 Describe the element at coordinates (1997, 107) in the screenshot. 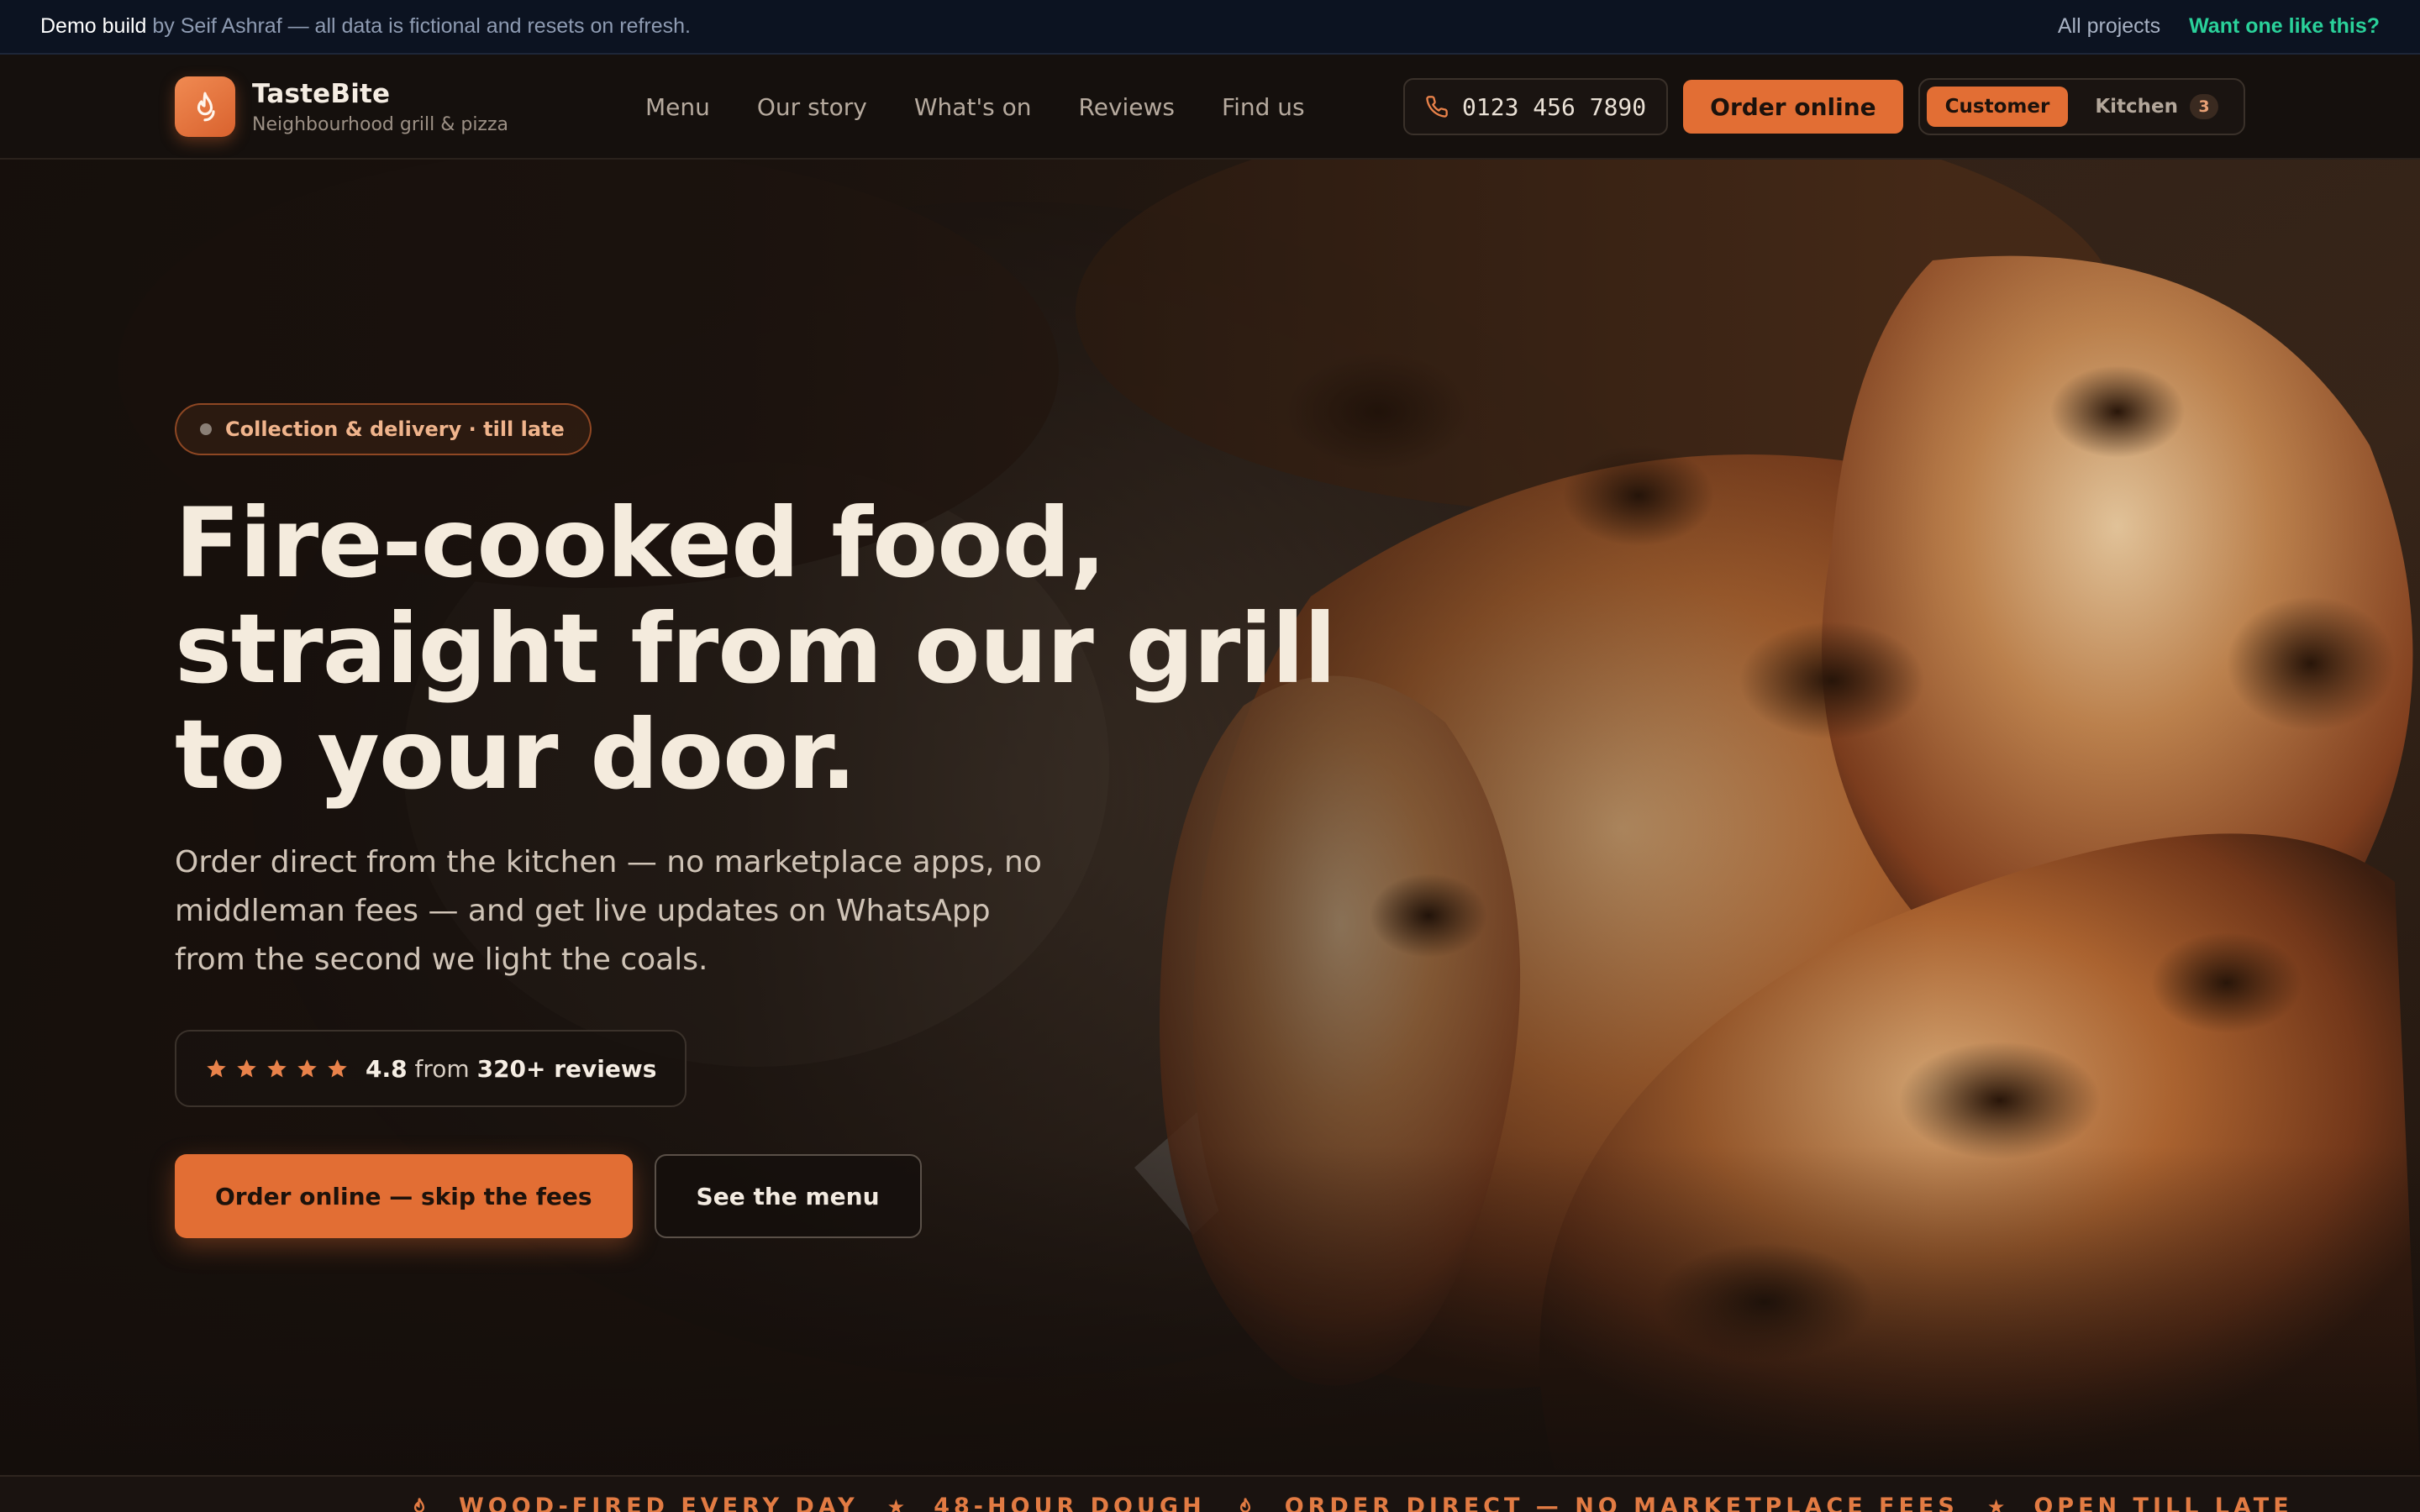

I see `customer-mode-button: Customer` at that location.